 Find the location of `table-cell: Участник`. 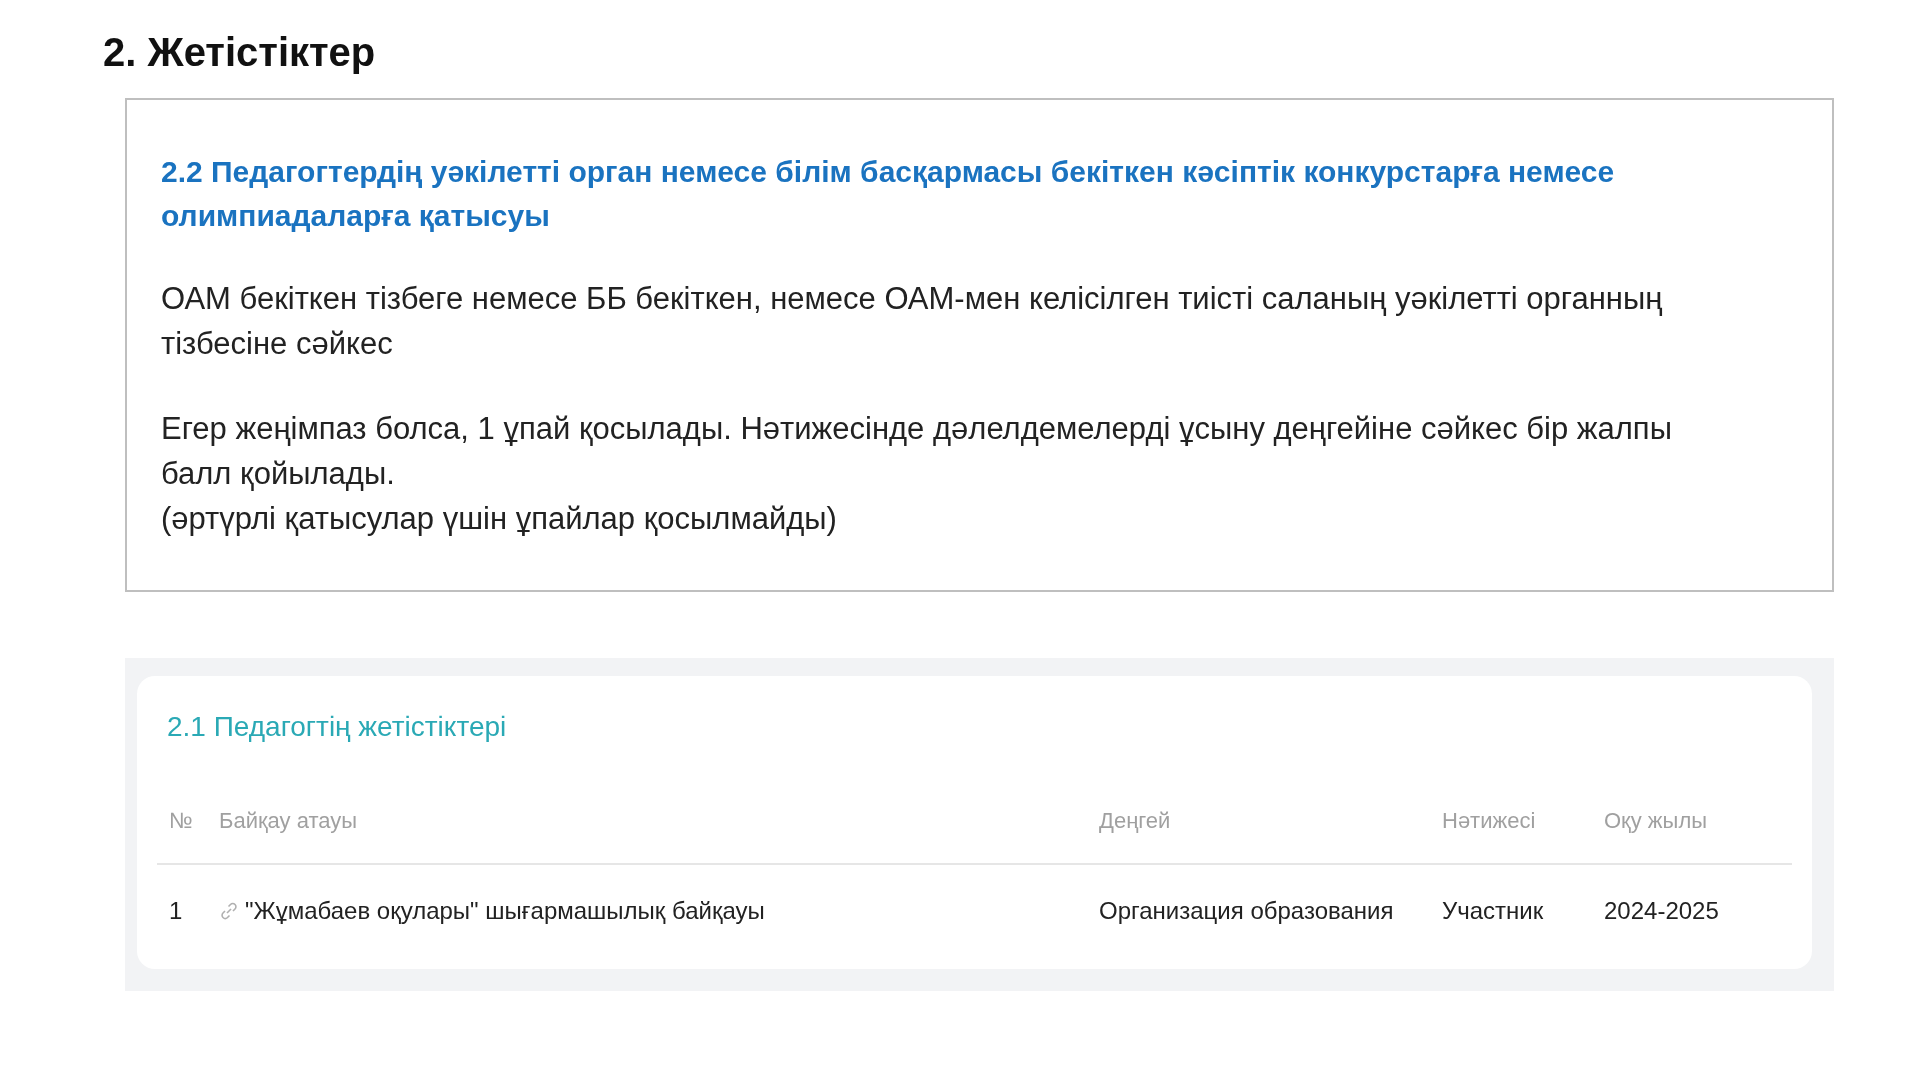

table-cell: Участник is located at coordinates (1493, 910).